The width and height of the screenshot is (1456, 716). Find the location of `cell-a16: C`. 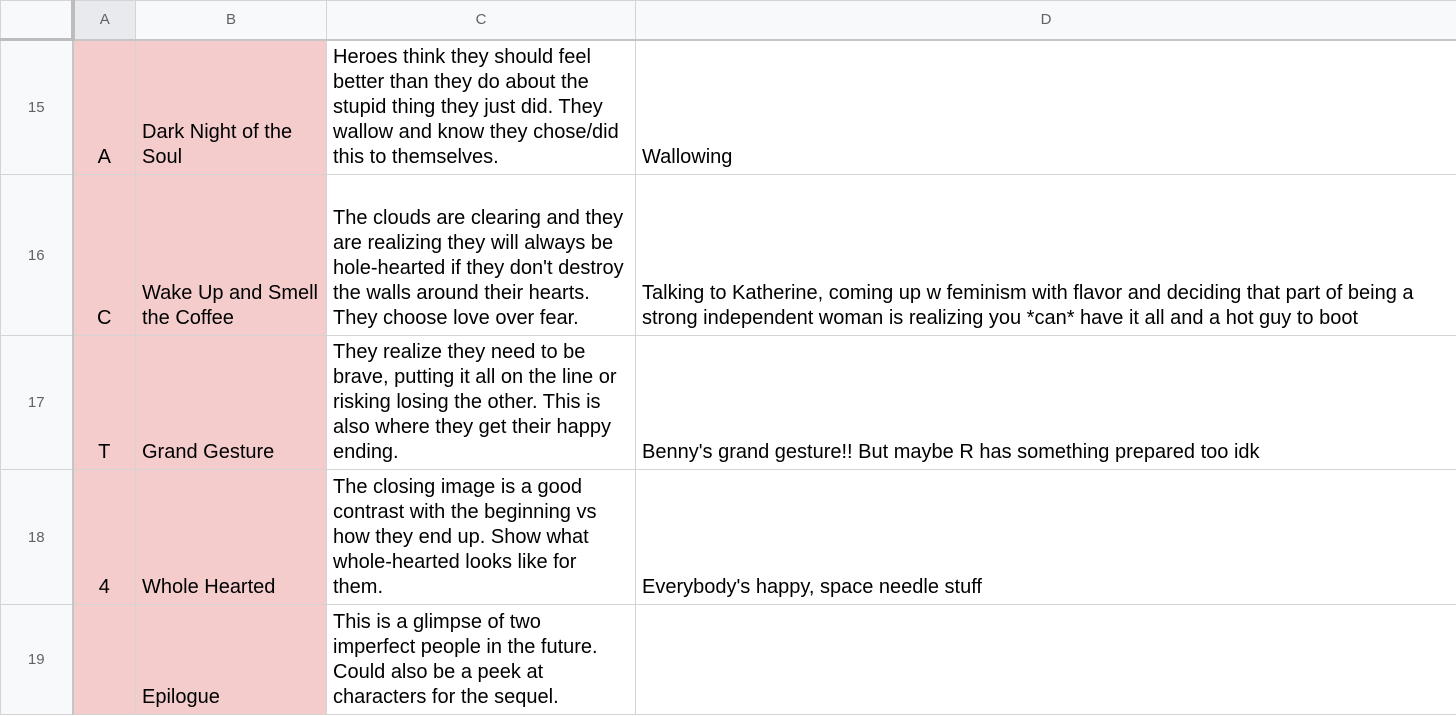

cell-a16: C is located at coordinates (104, 255).